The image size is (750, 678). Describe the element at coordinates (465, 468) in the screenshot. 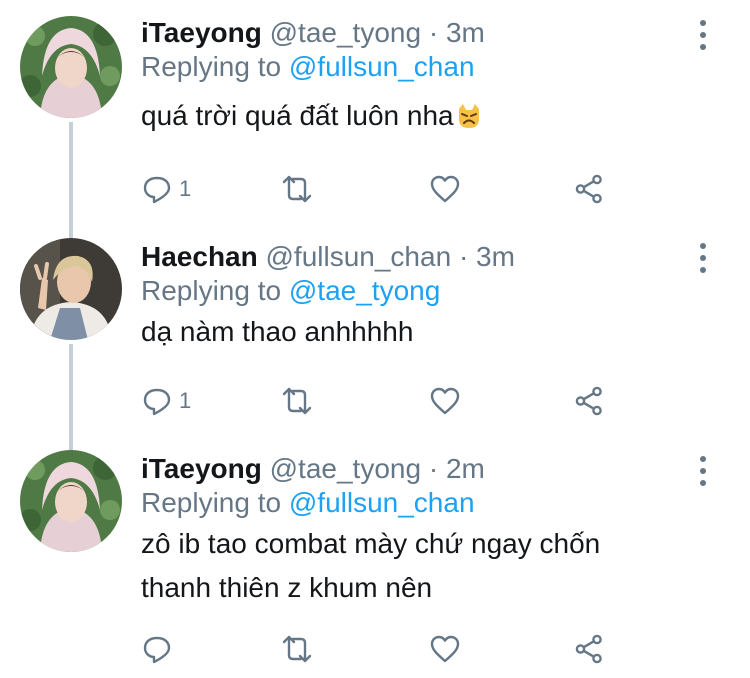

I see `timestamp: 2m` at that location.